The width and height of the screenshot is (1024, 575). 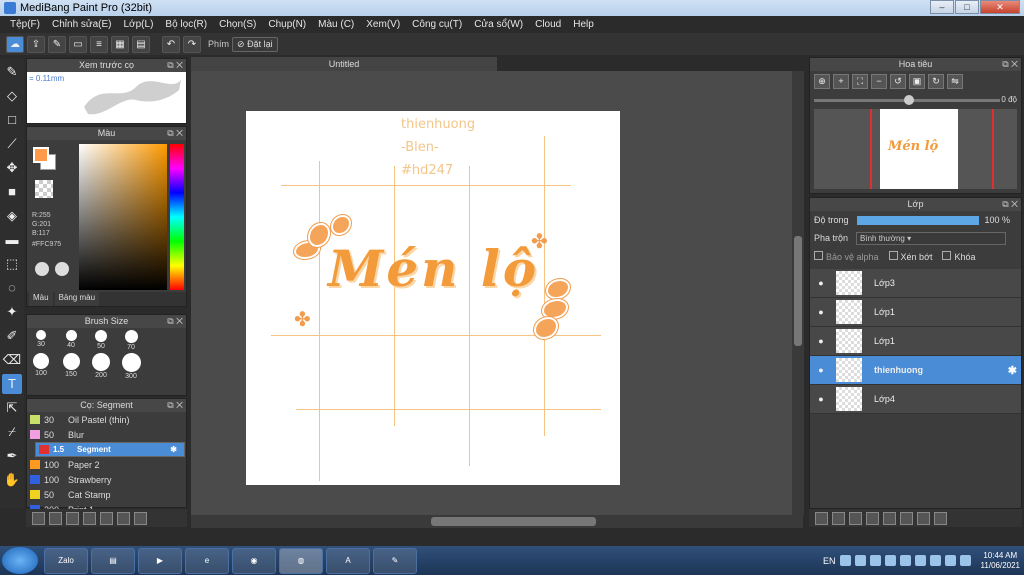 What do you see at coordinates (923, 518) in the screenshot?
I see `merge-layer-icon` at bounding box center [923, 518].